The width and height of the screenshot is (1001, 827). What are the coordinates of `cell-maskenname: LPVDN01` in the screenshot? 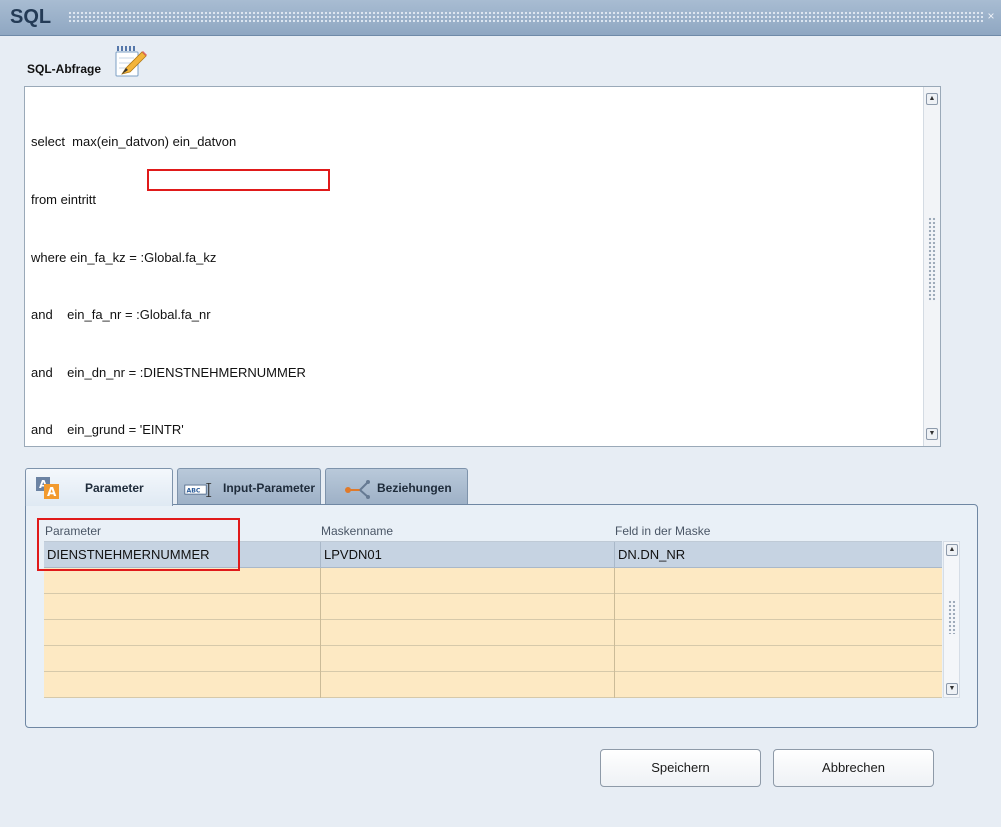 It's located at (468, 555).